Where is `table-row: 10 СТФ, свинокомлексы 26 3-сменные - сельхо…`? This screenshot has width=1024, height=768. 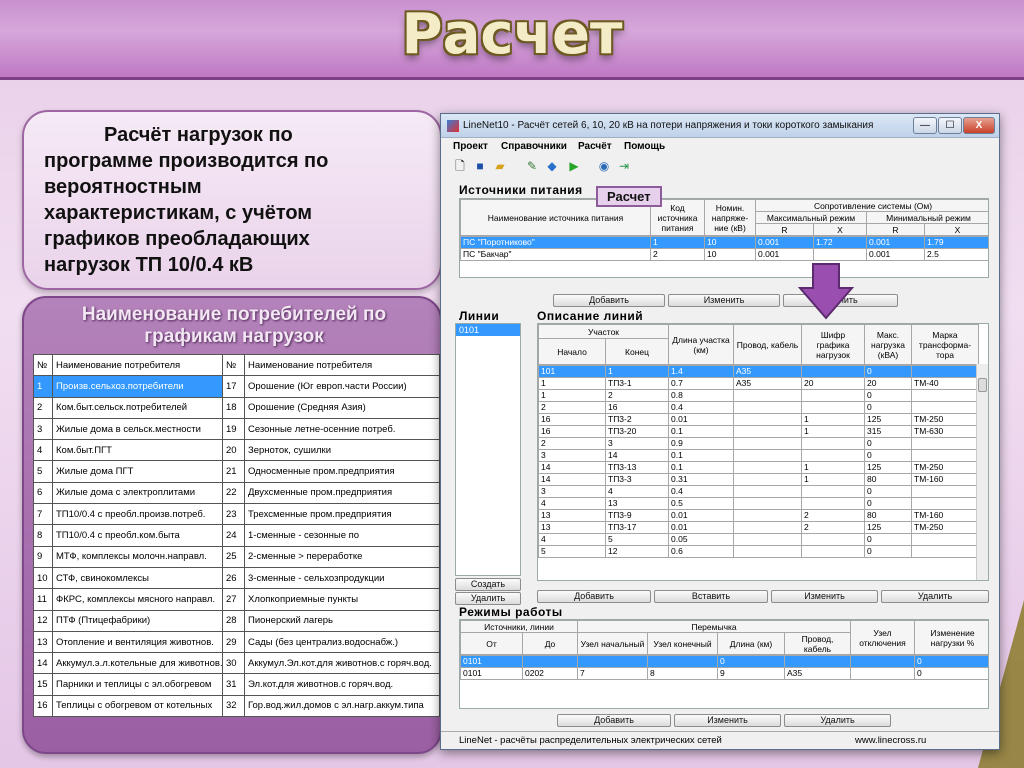 table-row: 10 СТФ, свинокомлексы 26 3-сменные - сельхо… is located at coordinates (236, 578).